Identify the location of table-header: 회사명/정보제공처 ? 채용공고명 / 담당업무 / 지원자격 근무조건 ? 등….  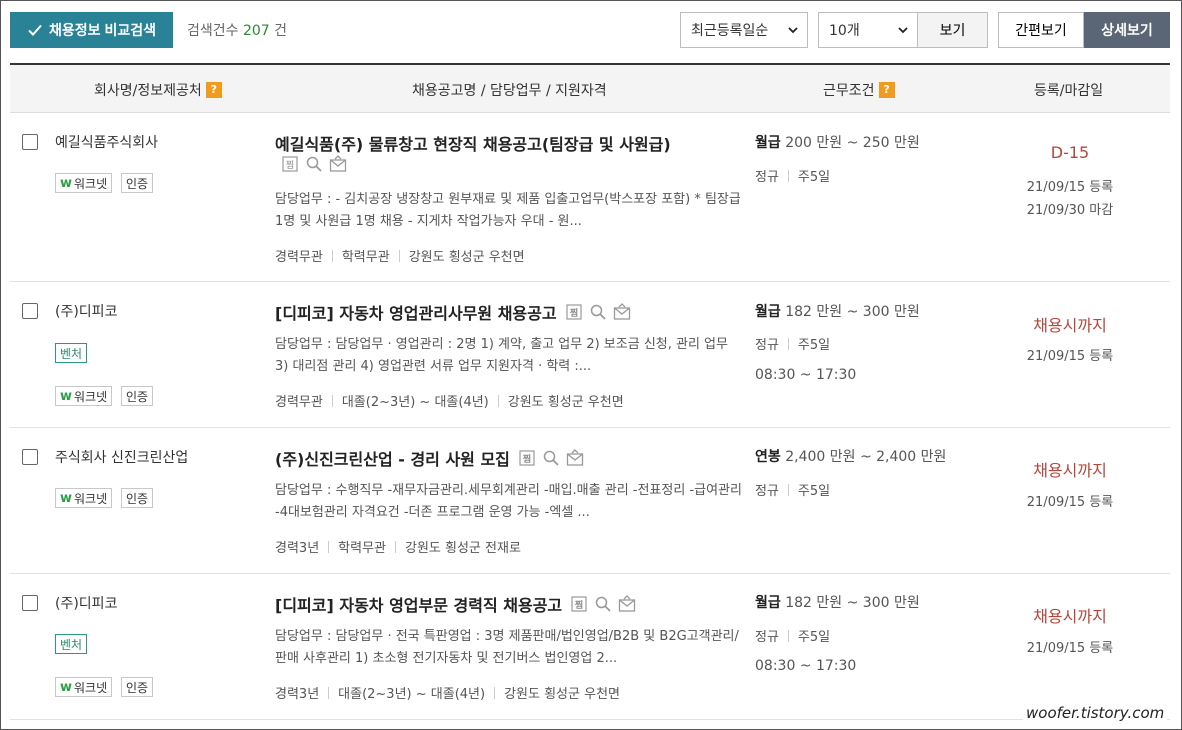
(590, 88).